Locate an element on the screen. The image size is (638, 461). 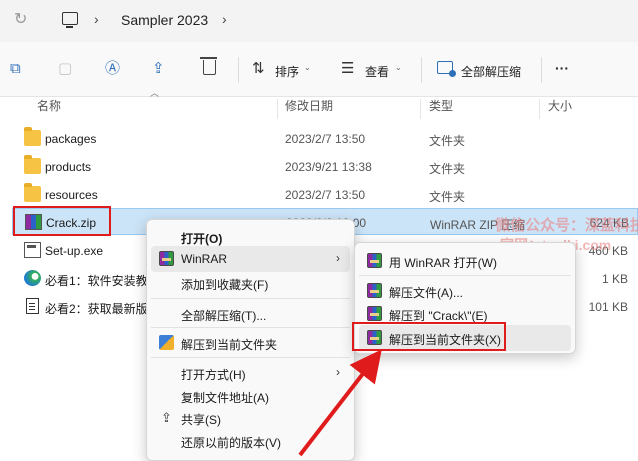
this-pc-icon is located at coordinates (70, 20).